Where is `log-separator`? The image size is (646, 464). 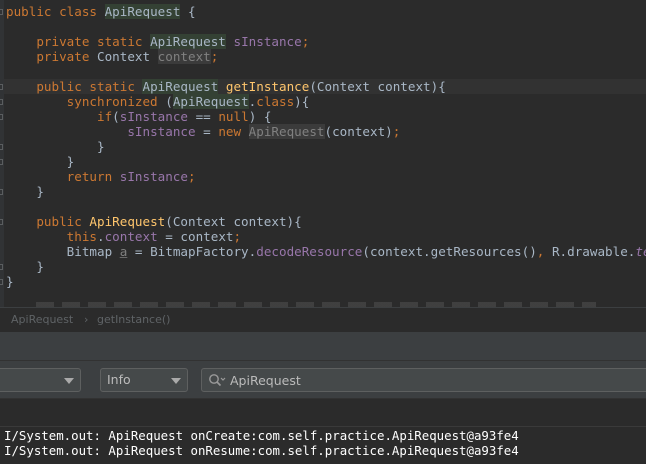
log-separator is located at coordinates (323, 413).